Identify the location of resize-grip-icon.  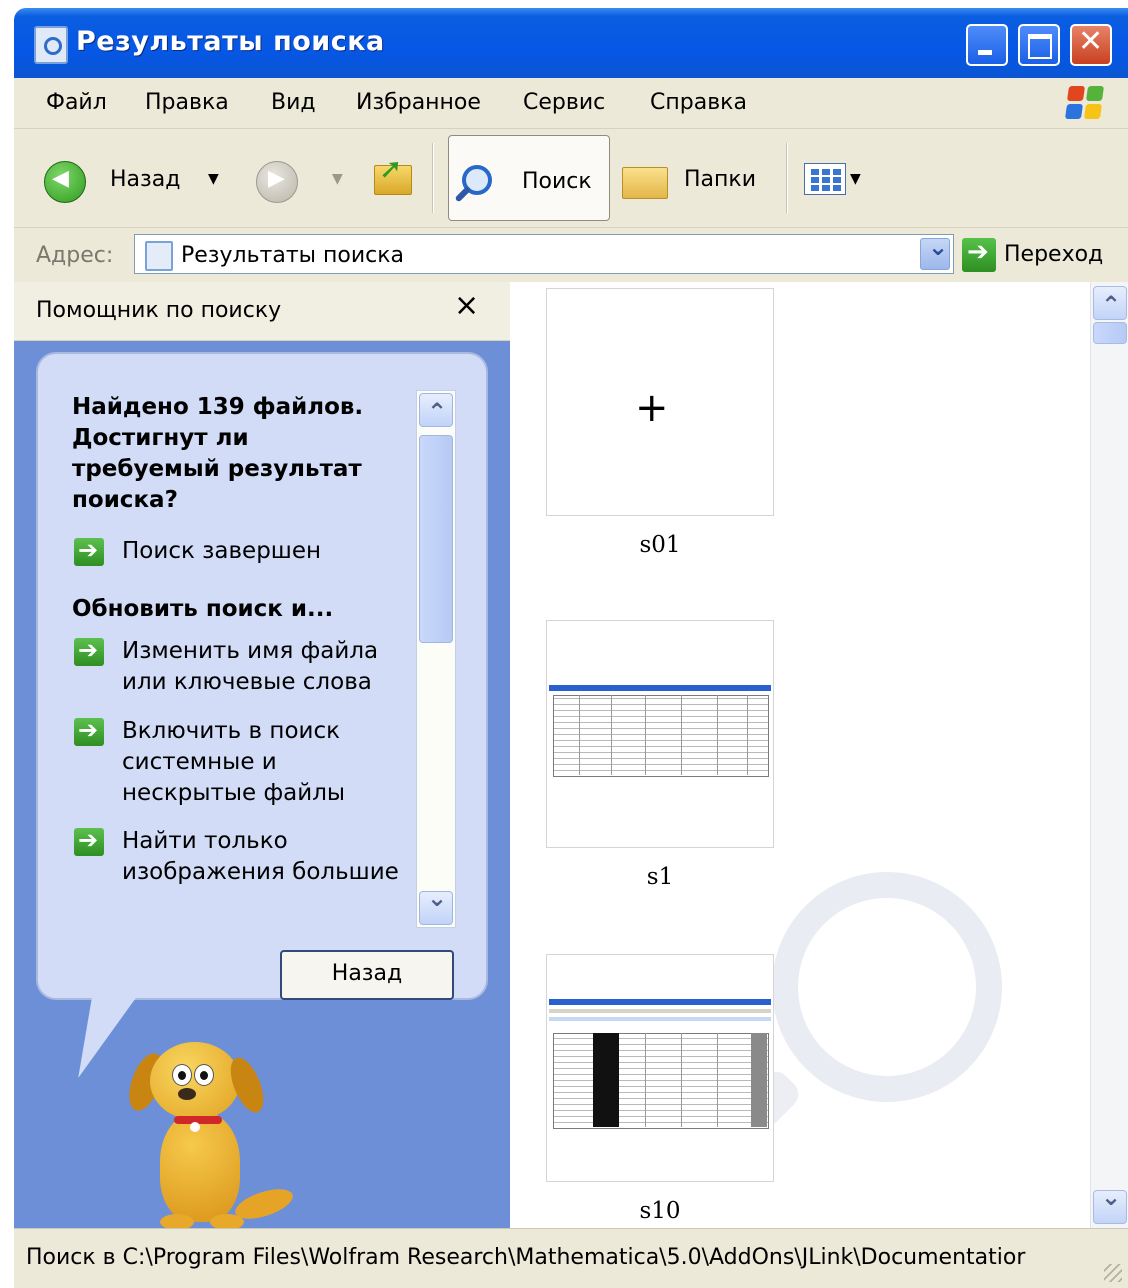
(1113, 1273).